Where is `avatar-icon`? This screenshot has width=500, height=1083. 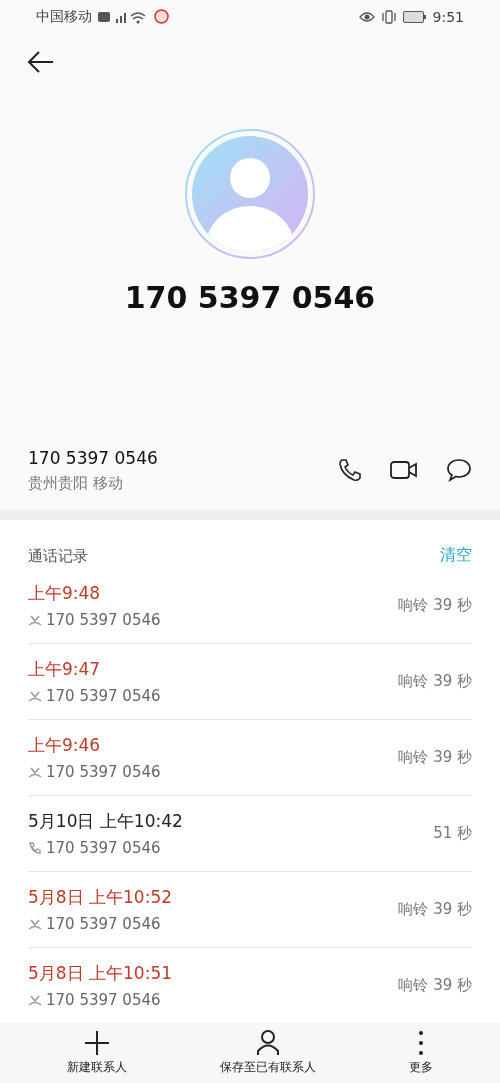
avatar-icon is located at coordinates (250, 194).